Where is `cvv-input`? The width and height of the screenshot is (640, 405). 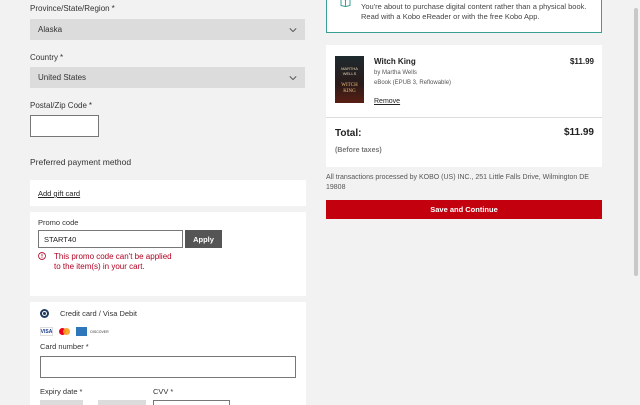 cvv-input is located at coordinates (191, 402).